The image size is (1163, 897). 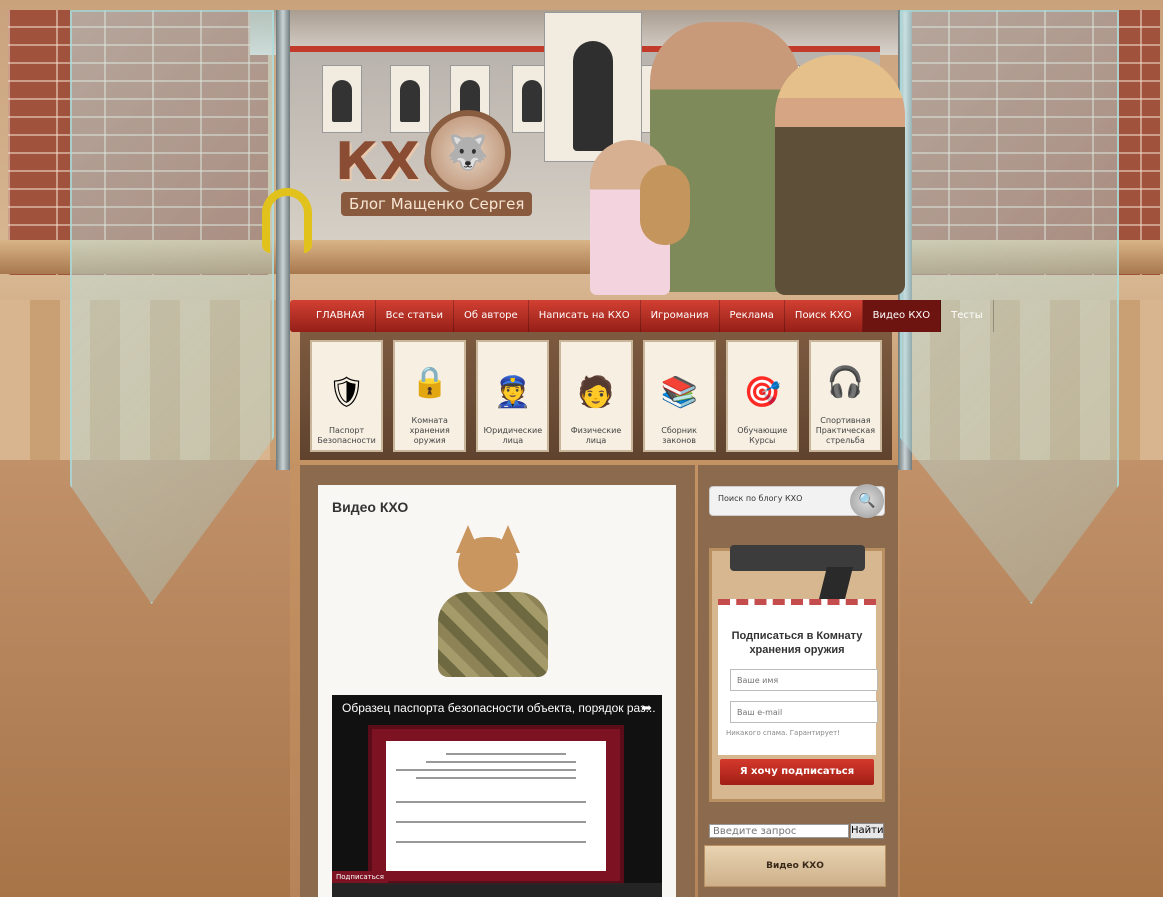 What do you see at coordinates (346, 435) in the screenshot?
I see `category-label: Паспорт Безопасности` at bounding box center [346, 435].